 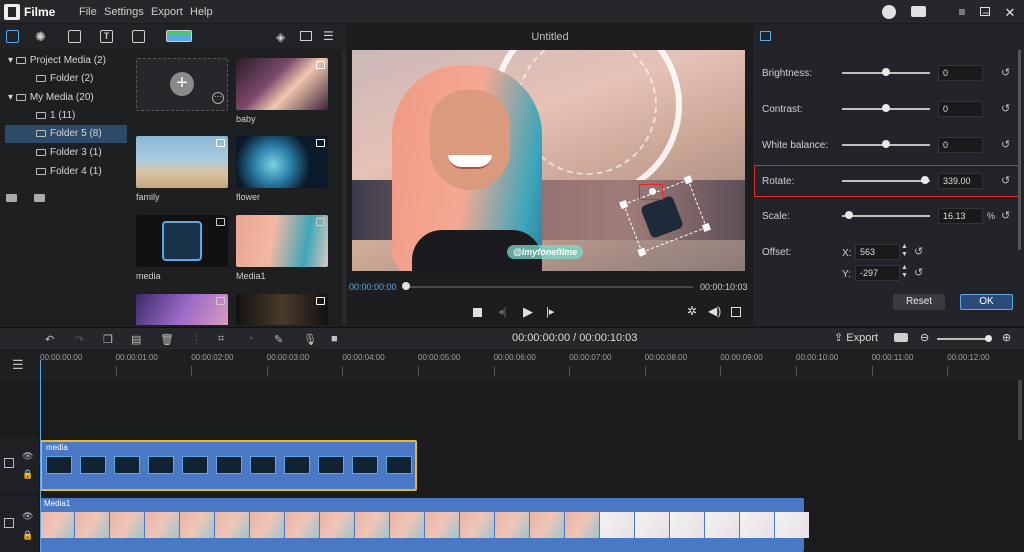 I want to click on image-properties-icon, so click(x=765, y=36).